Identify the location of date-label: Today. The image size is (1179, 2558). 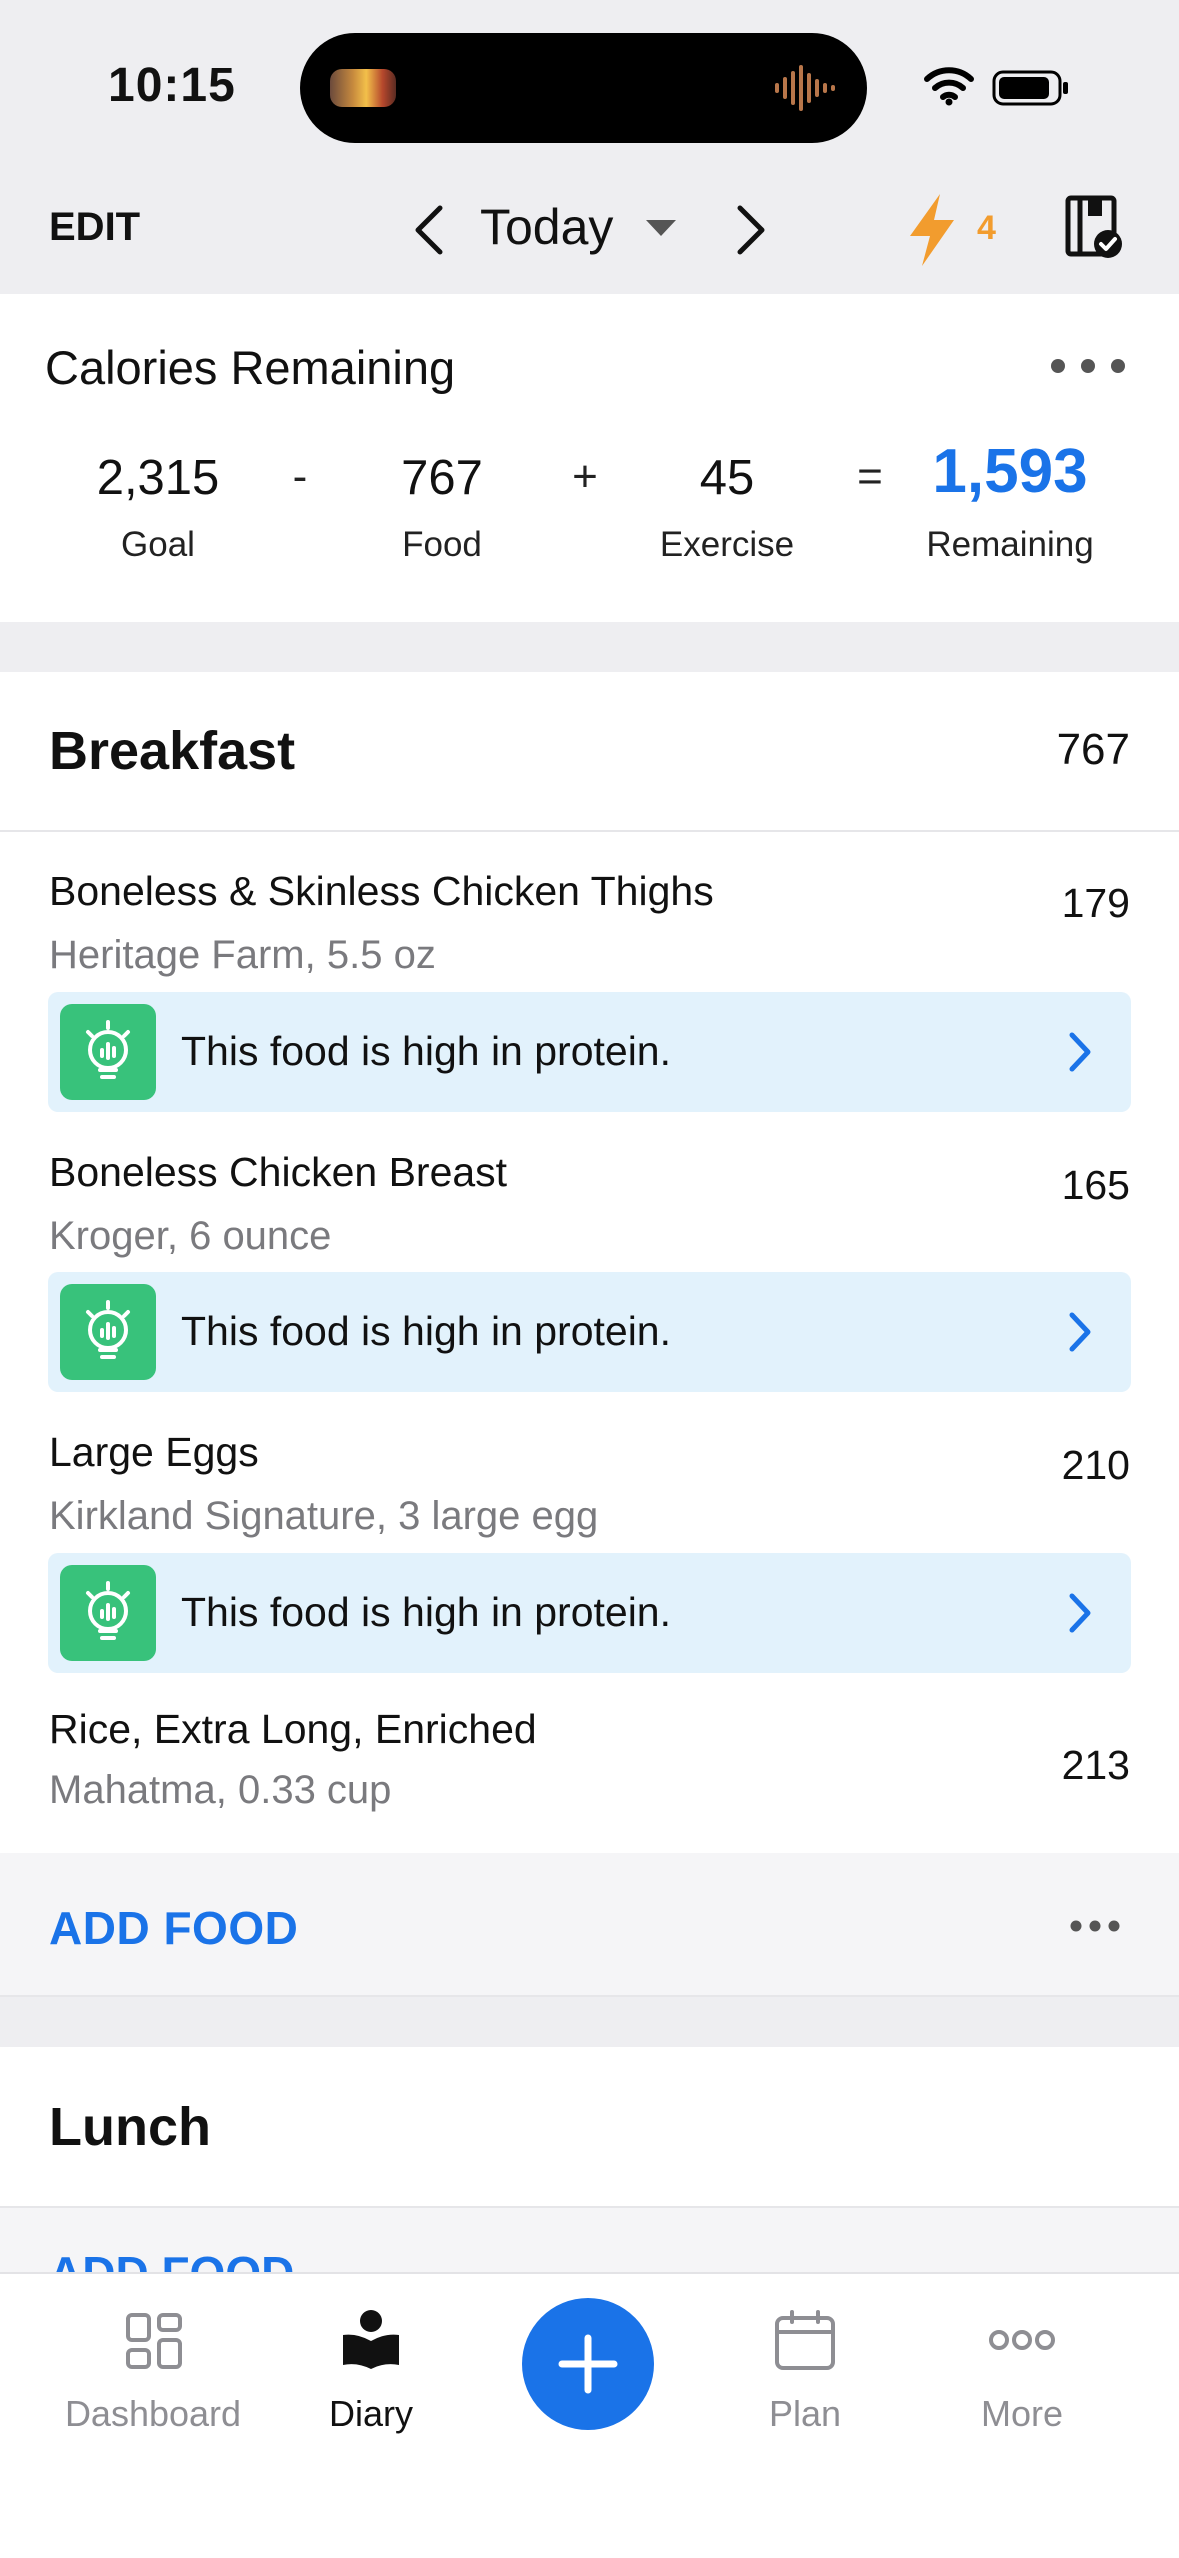
(546, 227).